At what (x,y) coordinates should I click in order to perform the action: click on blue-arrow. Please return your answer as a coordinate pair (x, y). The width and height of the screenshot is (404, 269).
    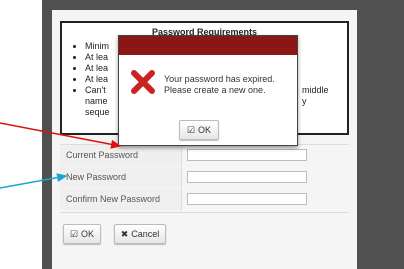
    Looking at the image, I should click on (34, 181).